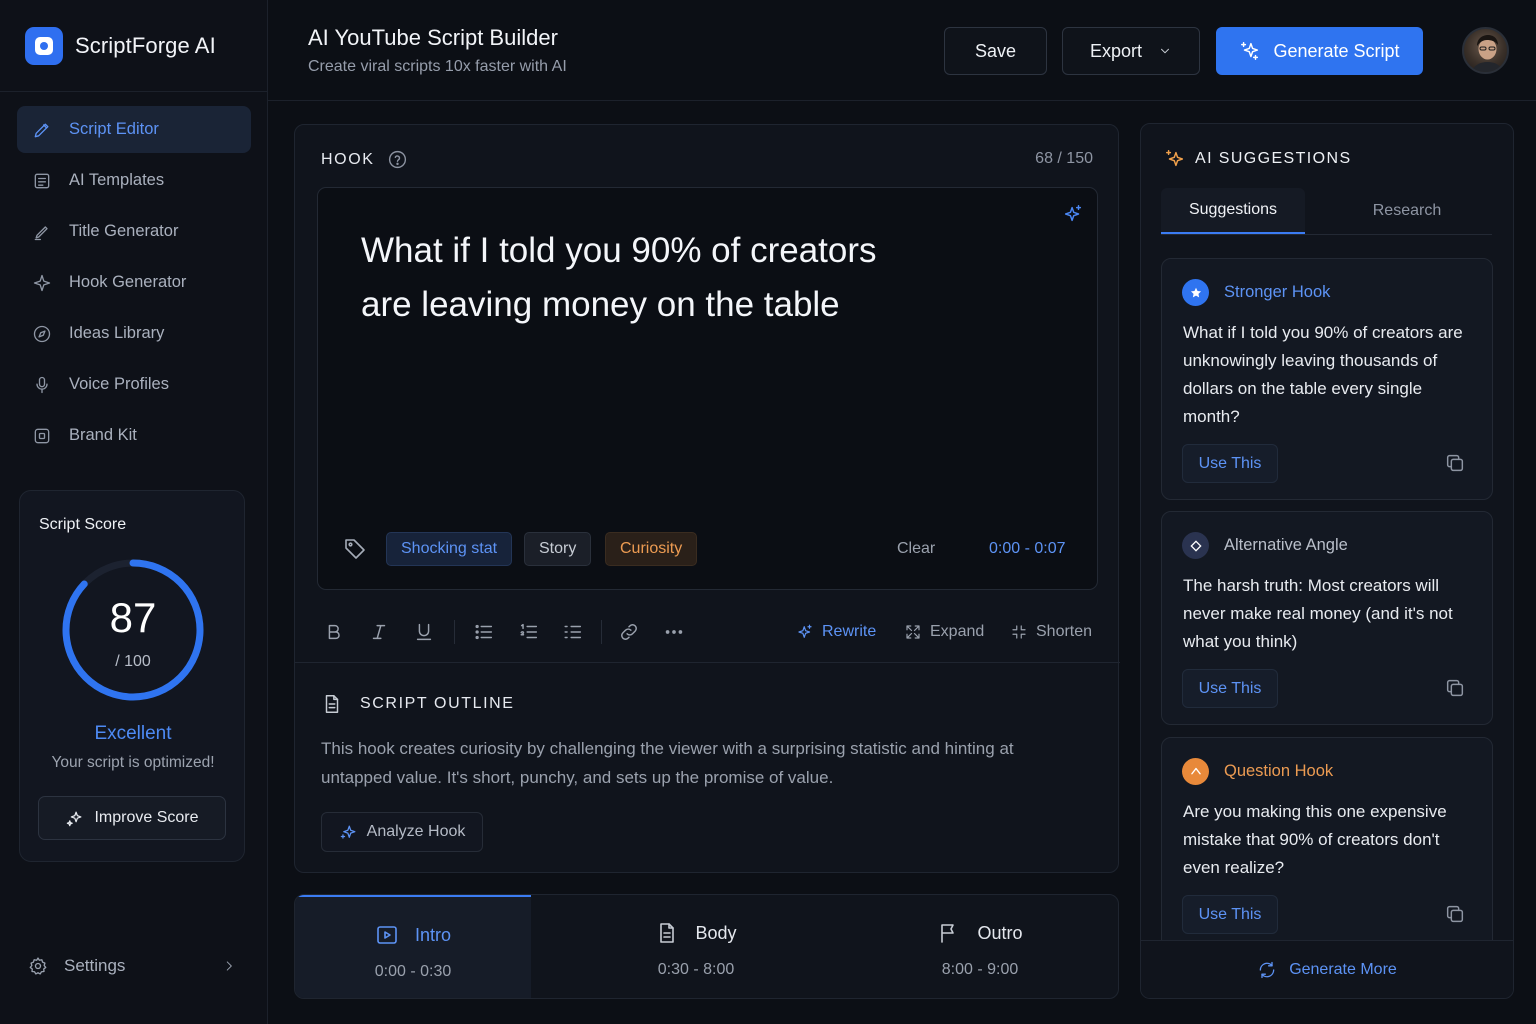 The image size is (1536, 1024). What do you see at coordinates (944, 632) in the screenshot?
I see `expand-button: Expand` at bounding box center [944, 632].